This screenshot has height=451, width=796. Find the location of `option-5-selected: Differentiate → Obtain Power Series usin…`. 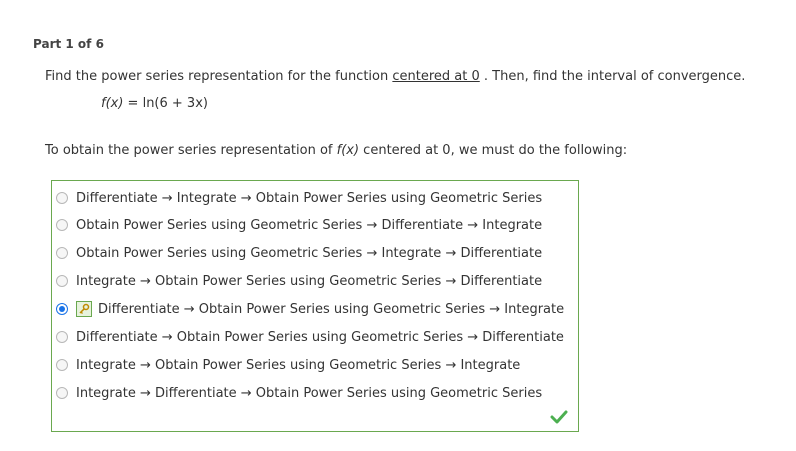

option-5-selected: Differentiate → Obtain Power Series usin… is located at coordinates (310, 309).